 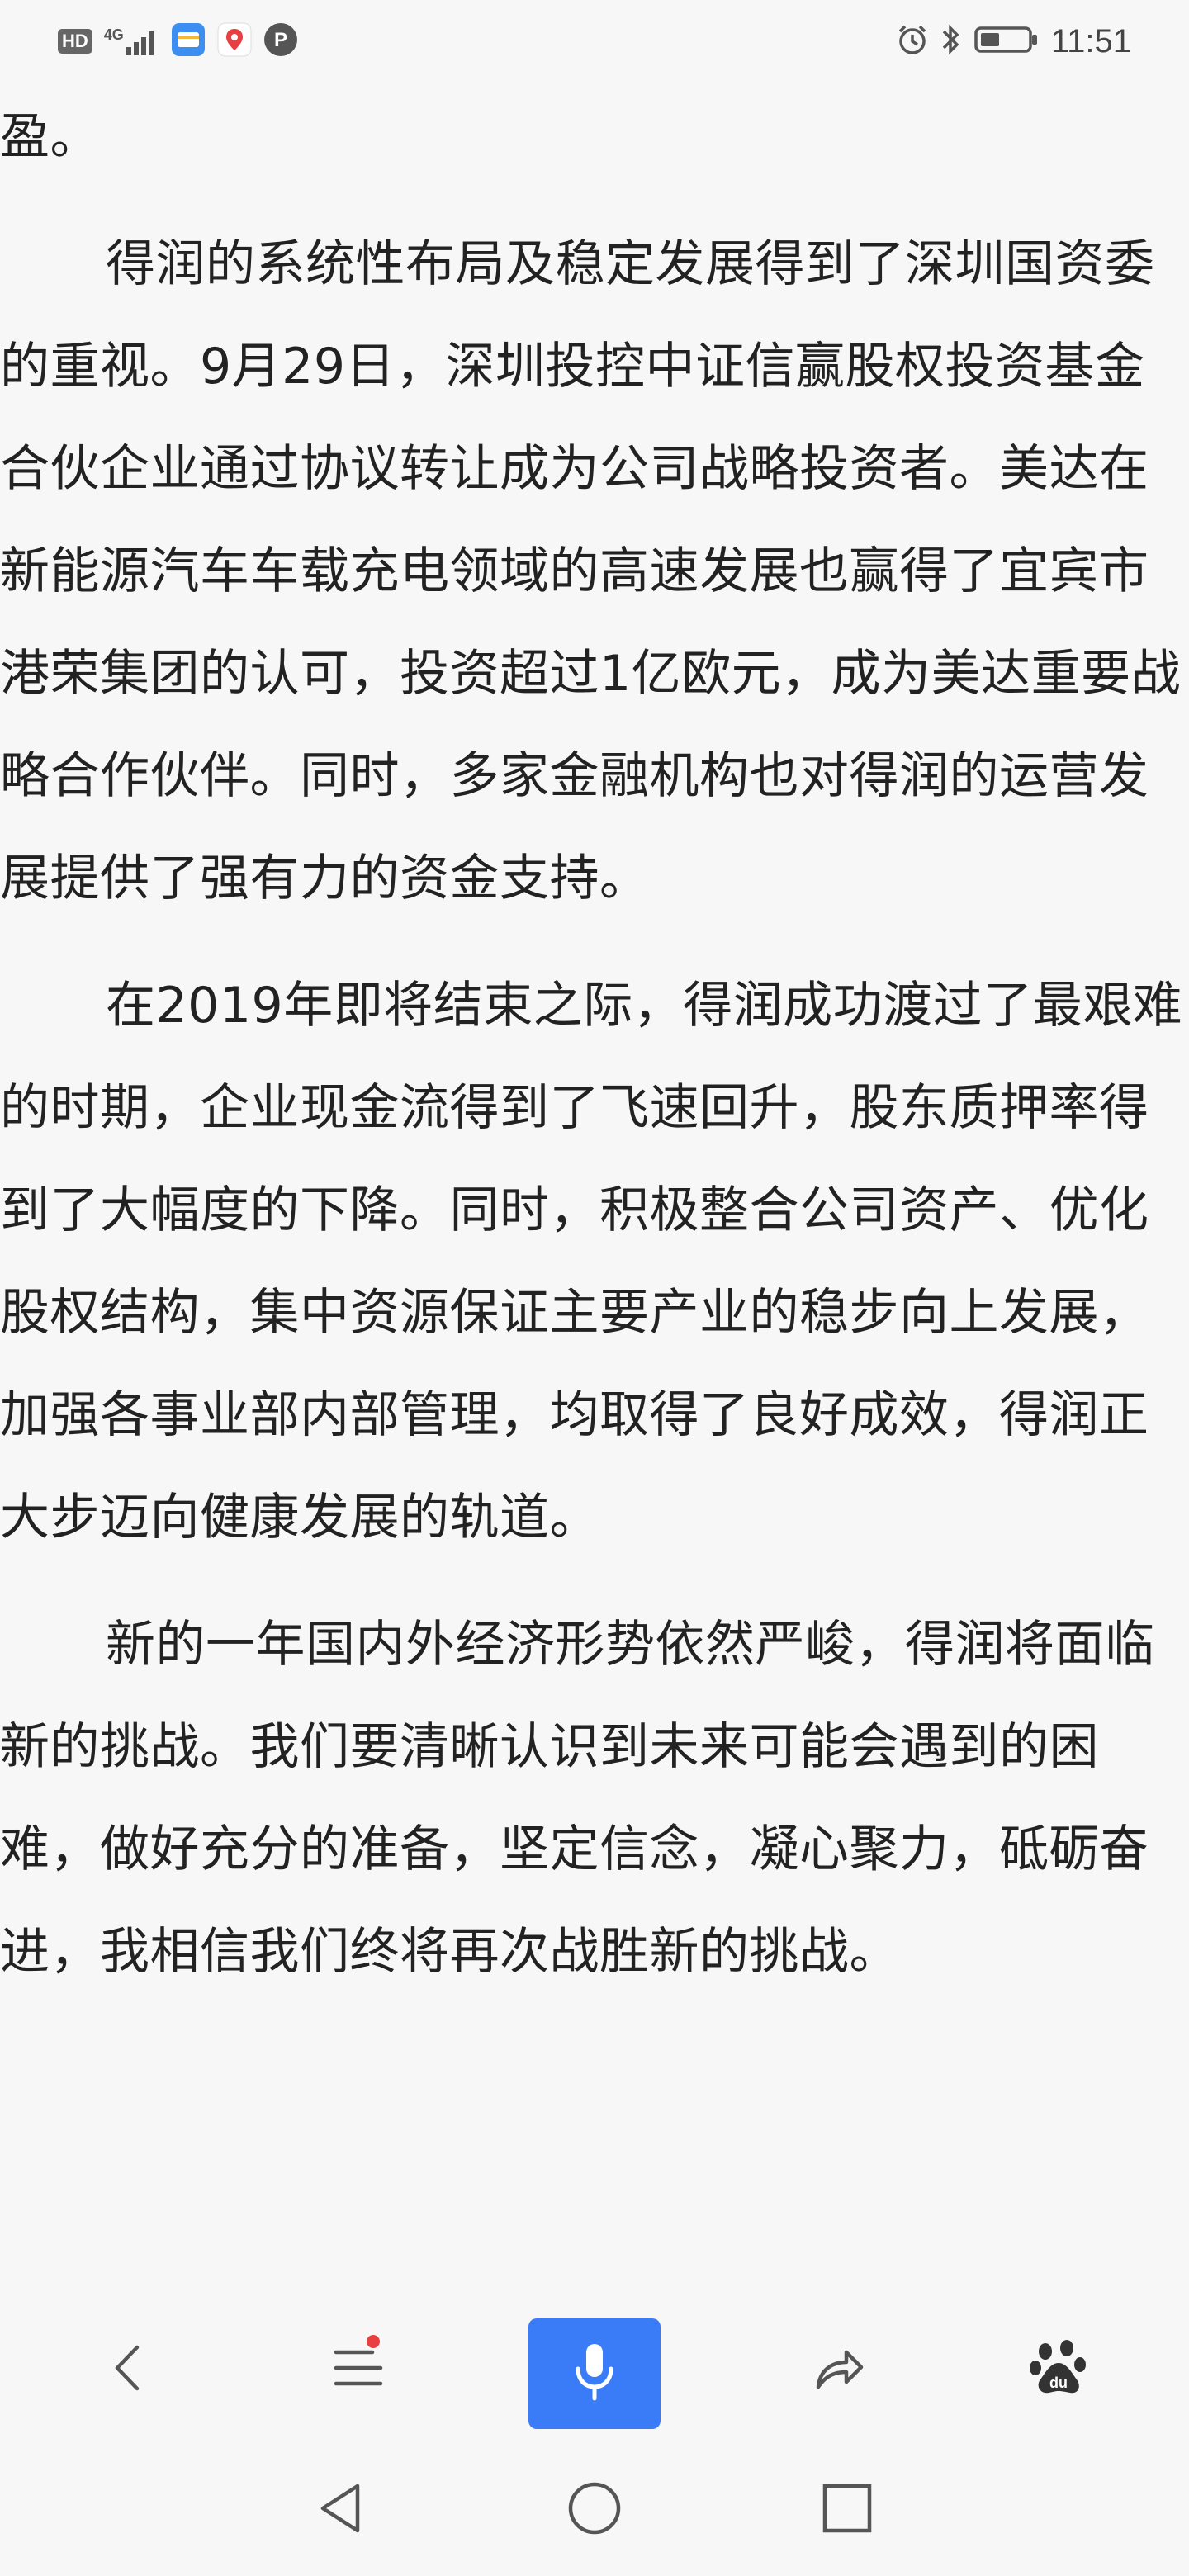 I want to click on share-icon, so click(x=839, y=2369).